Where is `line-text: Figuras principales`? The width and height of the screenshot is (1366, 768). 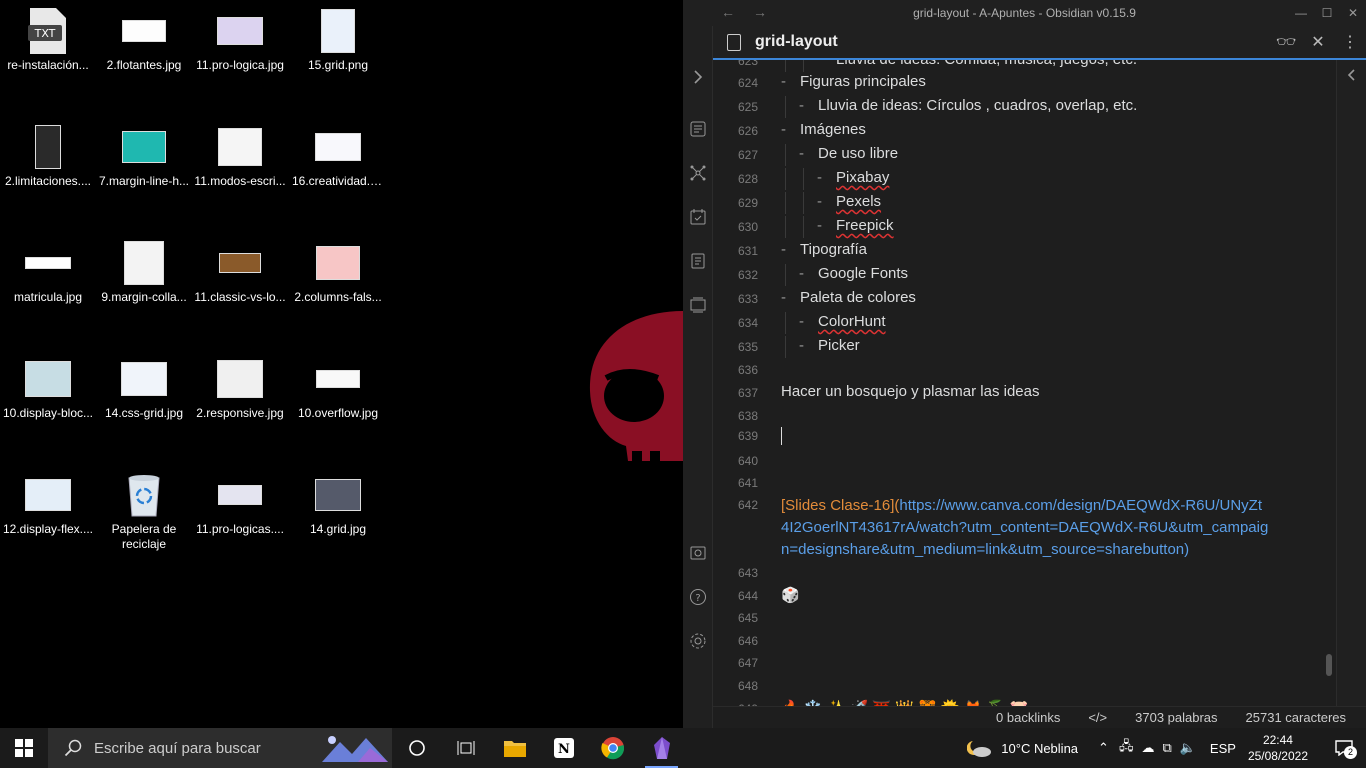 line-text: Figuras principales is located at coordinates (863, 81).